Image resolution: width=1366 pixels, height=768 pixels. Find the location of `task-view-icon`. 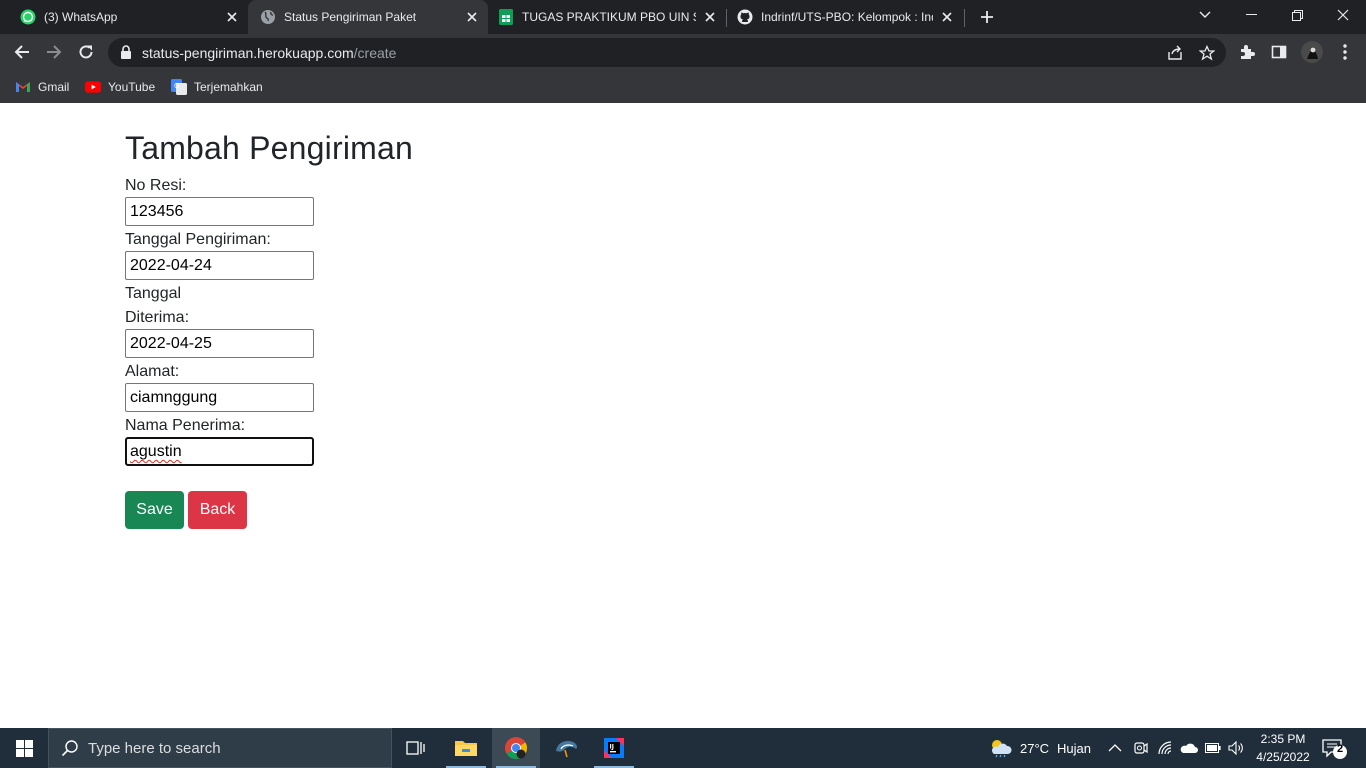

task-view-icon is located at coordinates (415, 748).